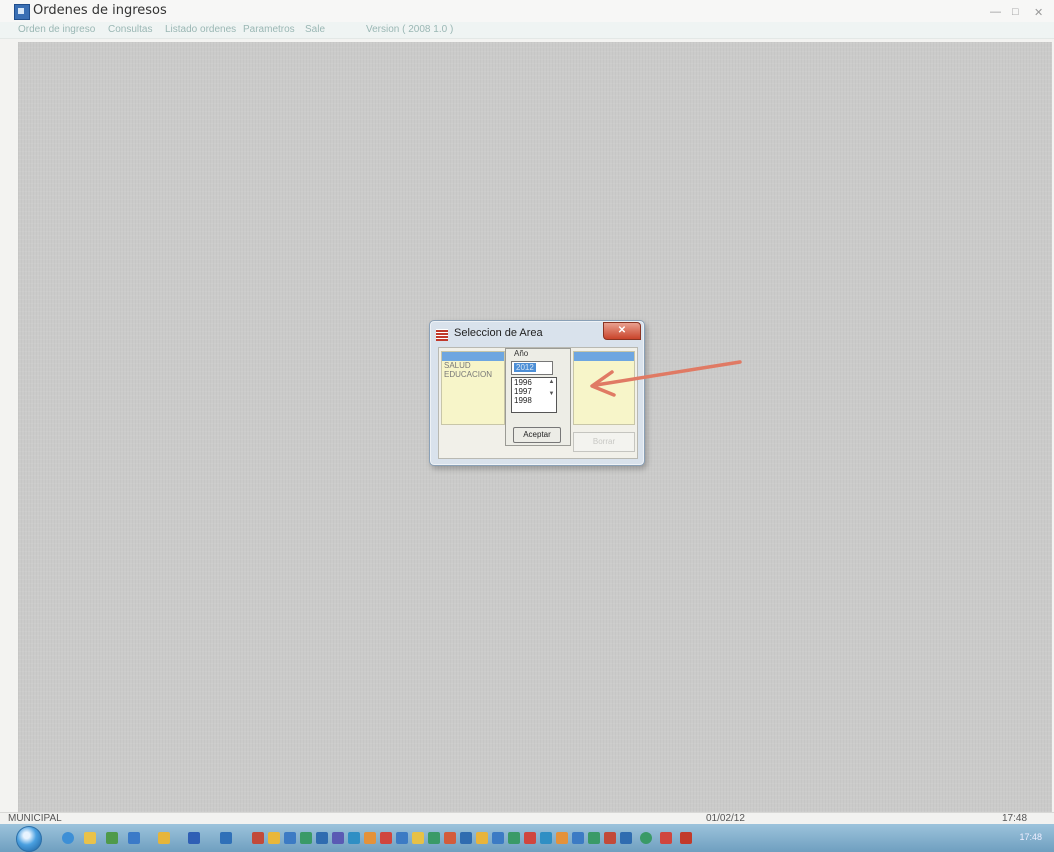 The height and width of the screenshot is (852, 1054). Describe the element at coordinates (725, 818) in the screenshot. I see `status-date: 01/02/12` at that location.